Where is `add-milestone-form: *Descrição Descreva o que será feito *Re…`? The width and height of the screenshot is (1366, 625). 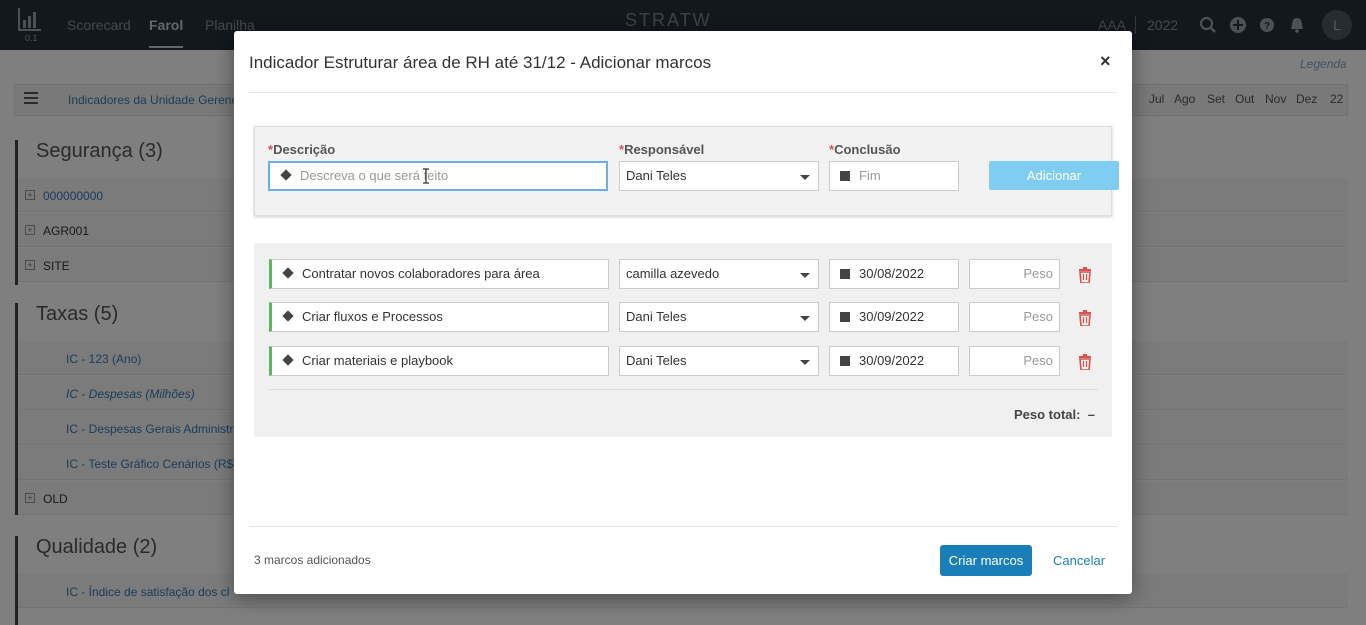 add-milestone-form: *Descrição Descreva o que será feito *Re… is located at coordinates (686, 171).